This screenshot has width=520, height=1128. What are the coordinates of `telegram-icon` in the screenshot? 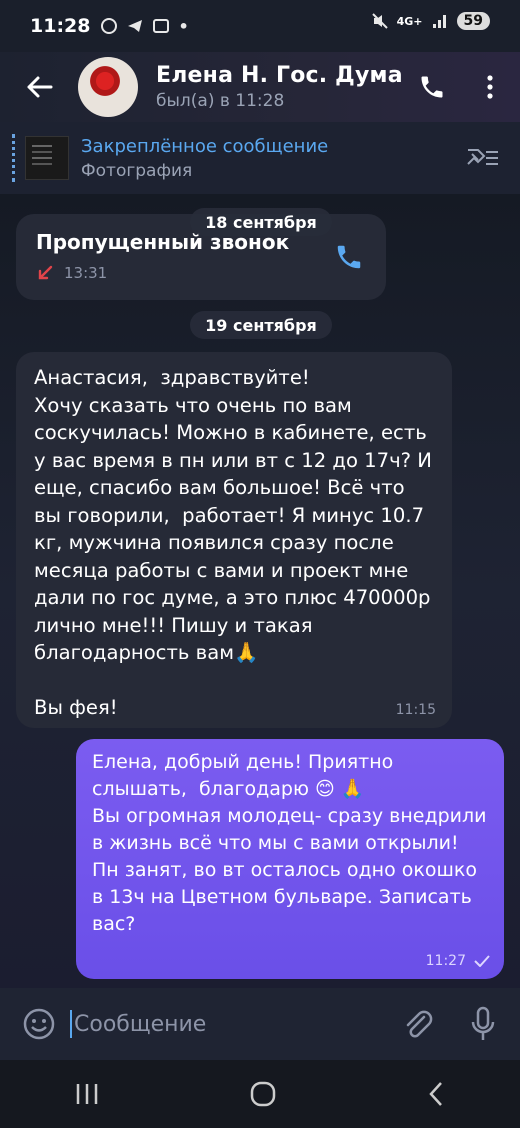 It's located at (135, 26).